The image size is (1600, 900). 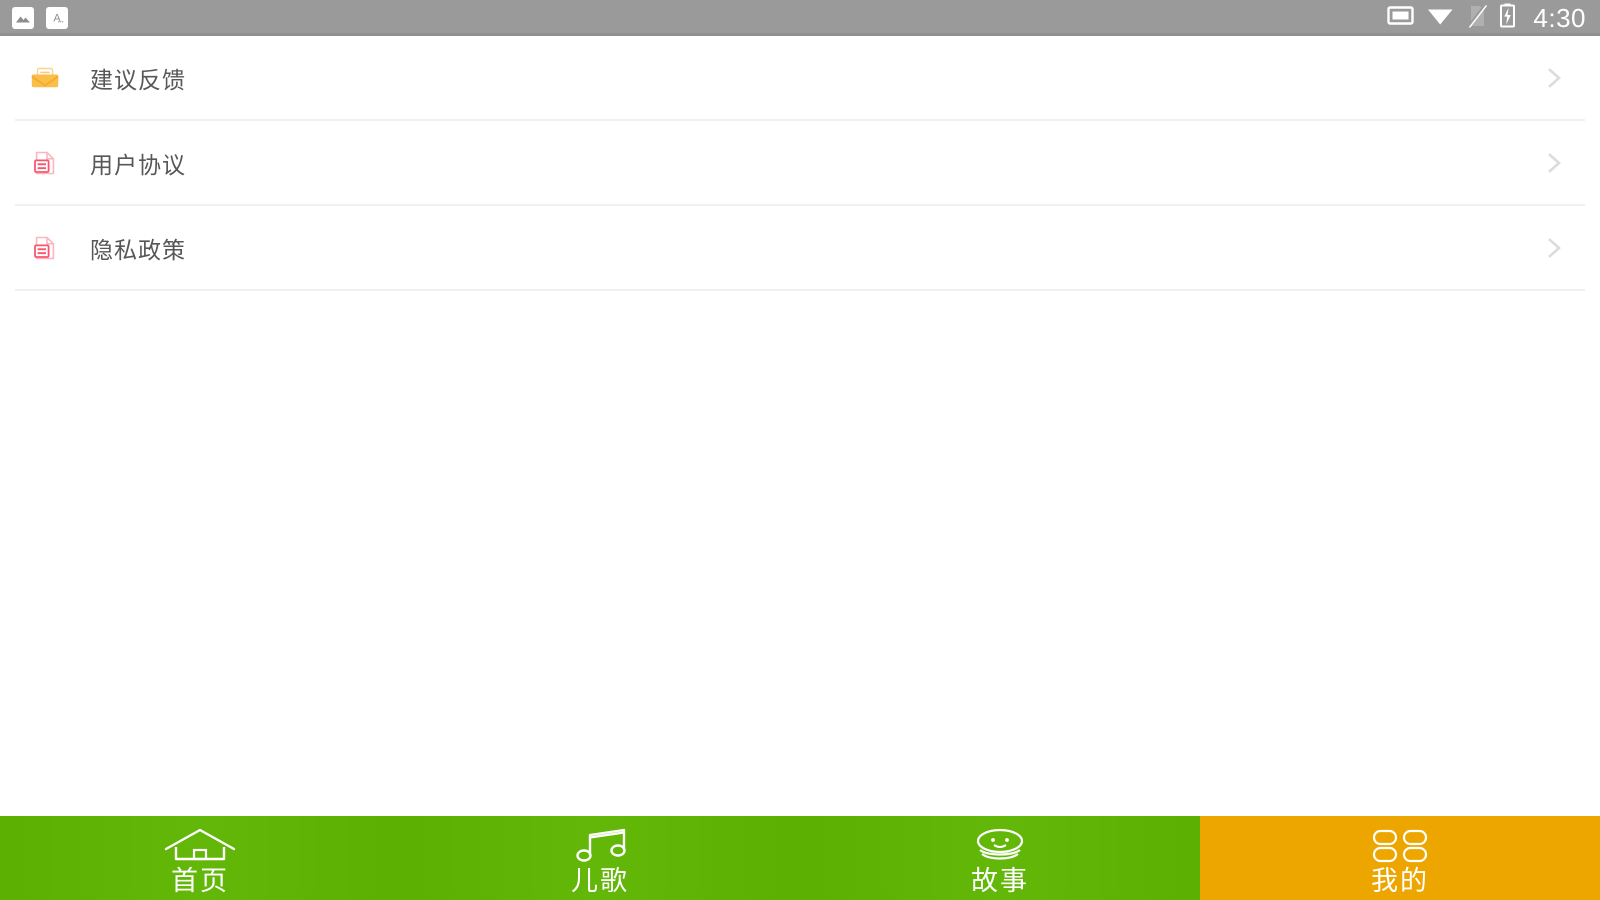 I want to click on tab-songs: 儿歌, so click(x=600, y=858).